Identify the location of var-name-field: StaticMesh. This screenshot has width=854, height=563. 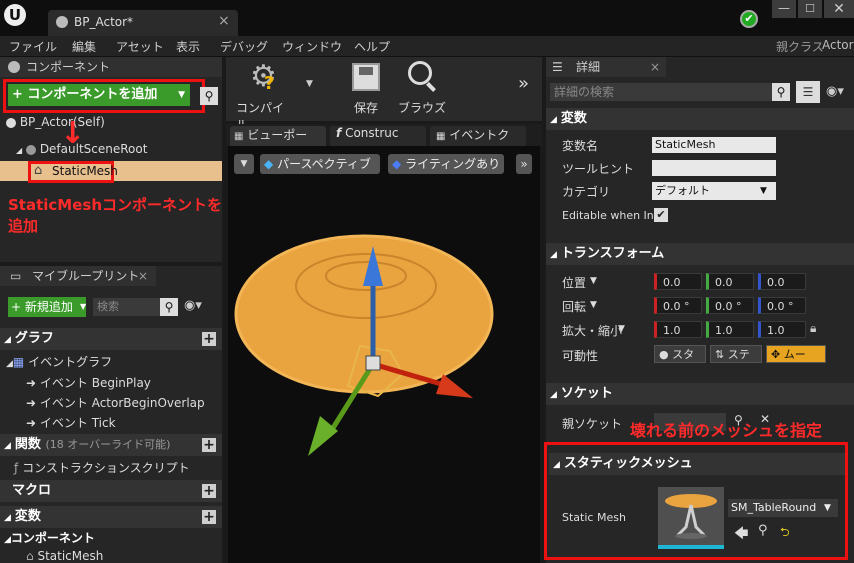
(714, 145).